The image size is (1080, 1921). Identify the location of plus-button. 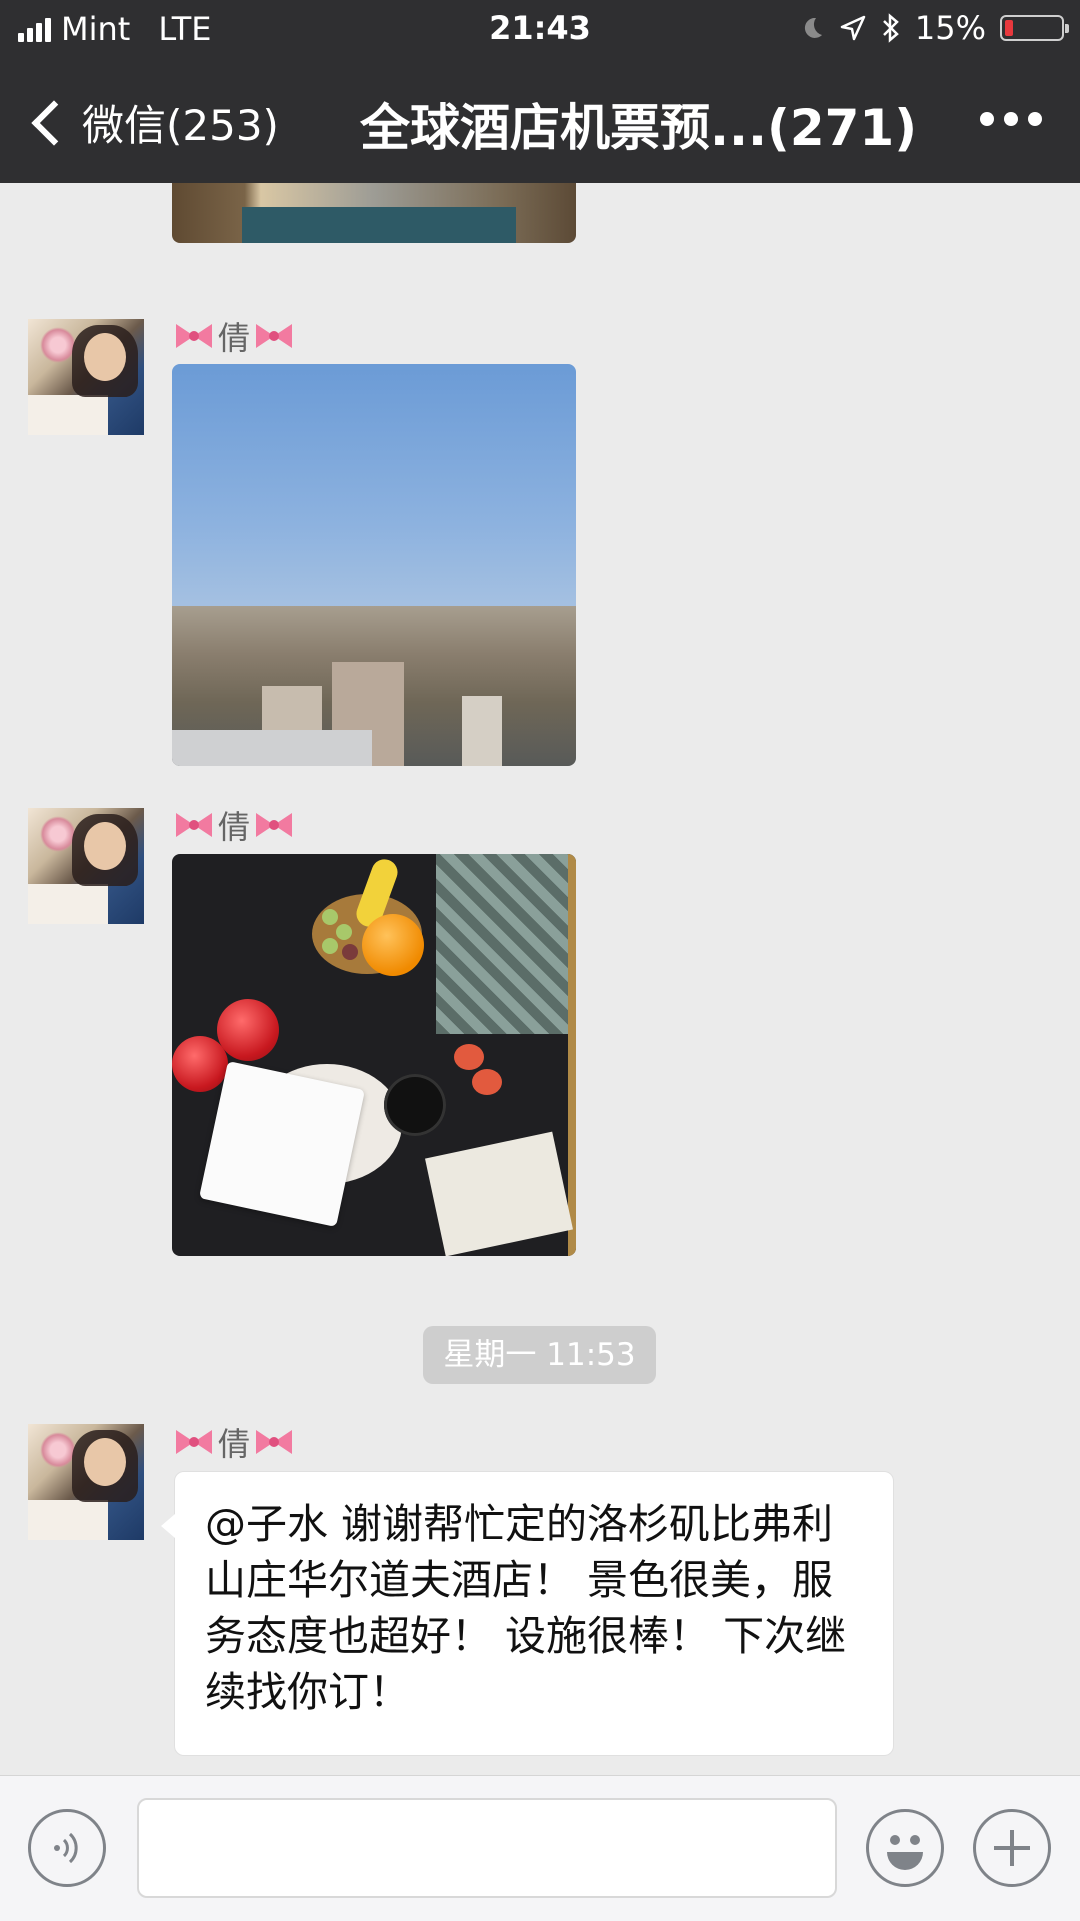
(1012, 1848).